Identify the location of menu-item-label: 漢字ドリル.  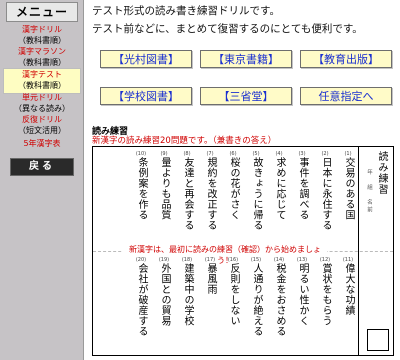
(42, 29).